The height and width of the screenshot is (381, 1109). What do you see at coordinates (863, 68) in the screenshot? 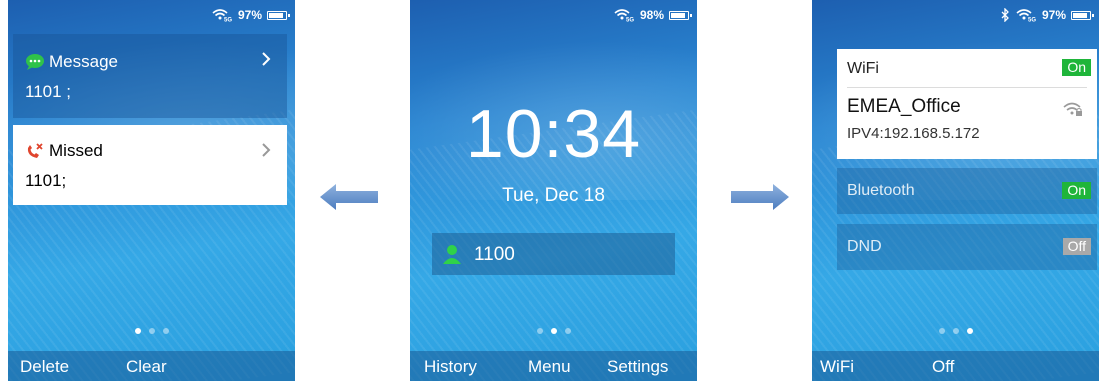
I see `wifi-label: WiFi` at bounding box center [863, 68].